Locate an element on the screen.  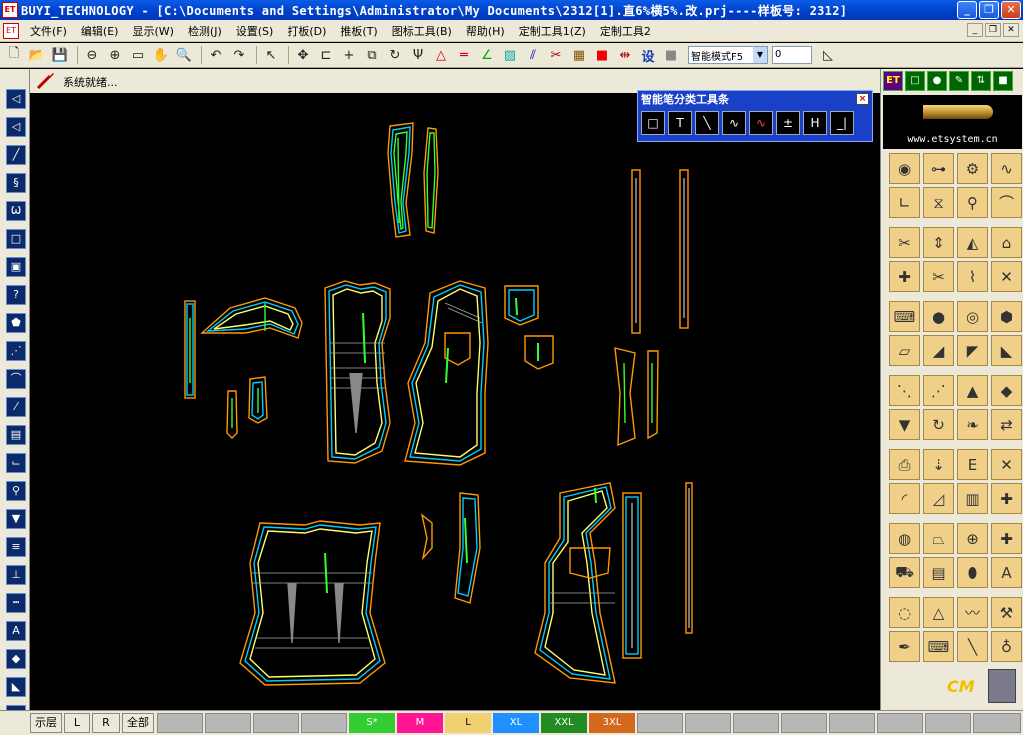
line-tool-icon: ╱ is located at coordinates (16, 155).